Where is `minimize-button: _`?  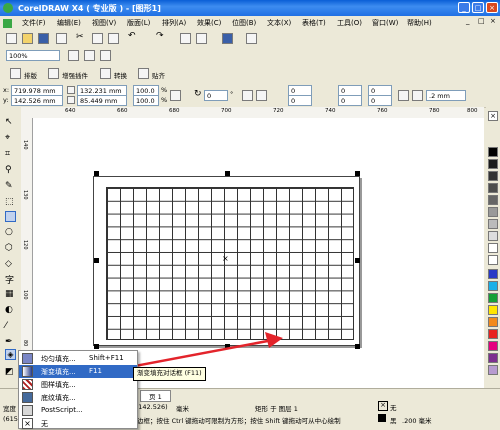
minimize-button: _ is located at coordinates (464, 7).